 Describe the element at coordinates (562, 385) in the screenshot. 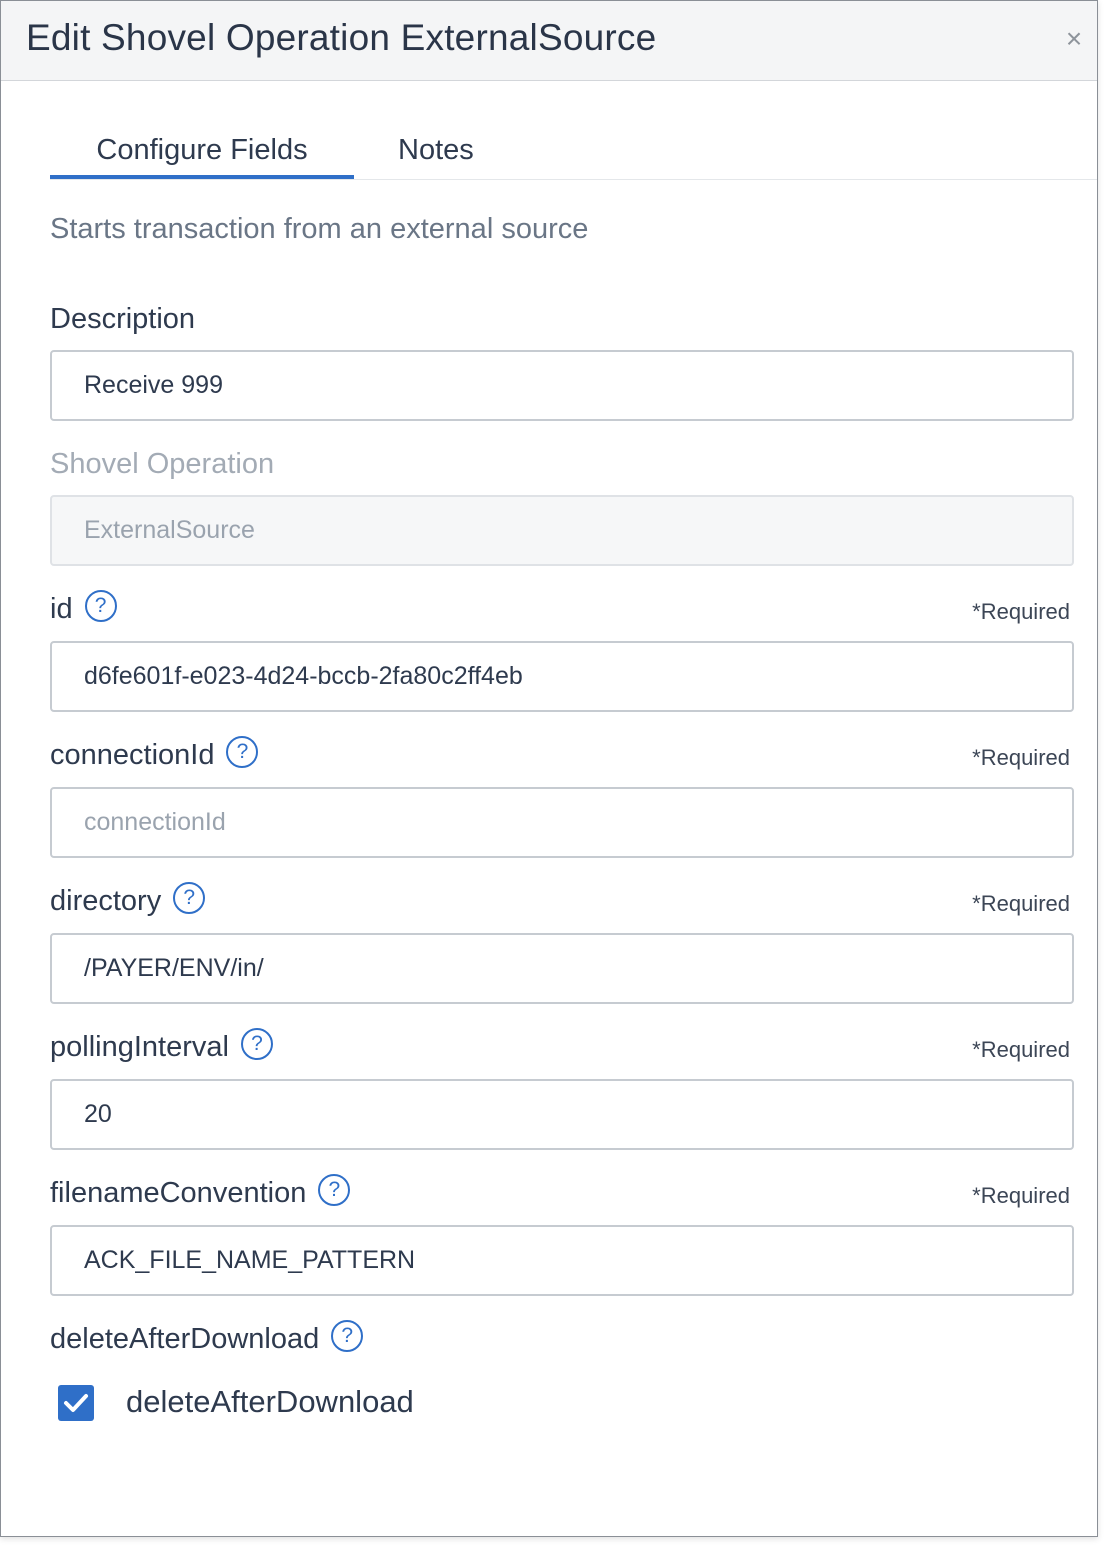

I see `description-input` at that location.